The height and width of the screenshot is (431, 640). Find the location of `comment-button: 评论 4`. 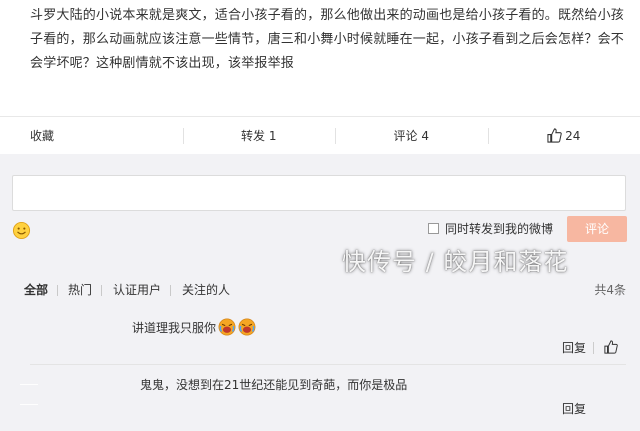

comment-button: 评论 4 is located at coordinates (411, 136).